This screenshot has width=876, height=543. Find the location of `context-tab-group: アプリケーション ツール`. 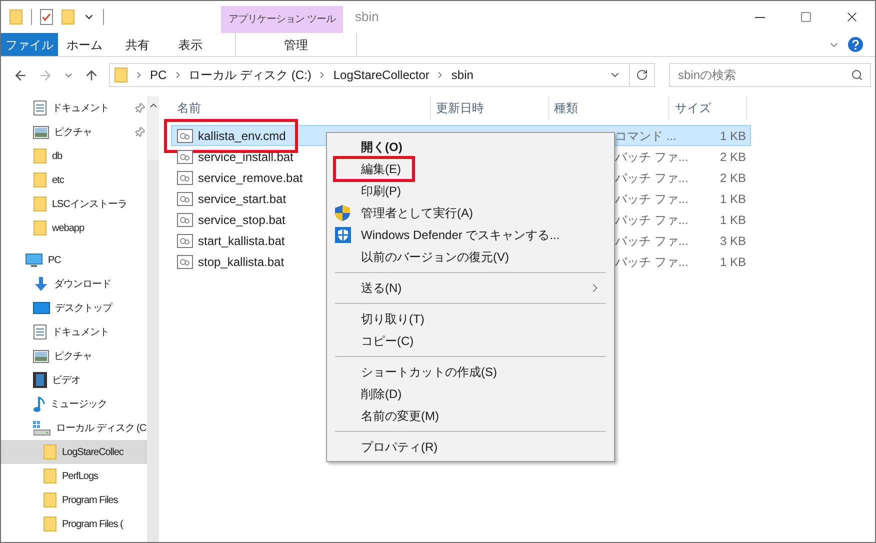

context-tab-group: アプリケーション ツール is located at coordinates (282, 19).